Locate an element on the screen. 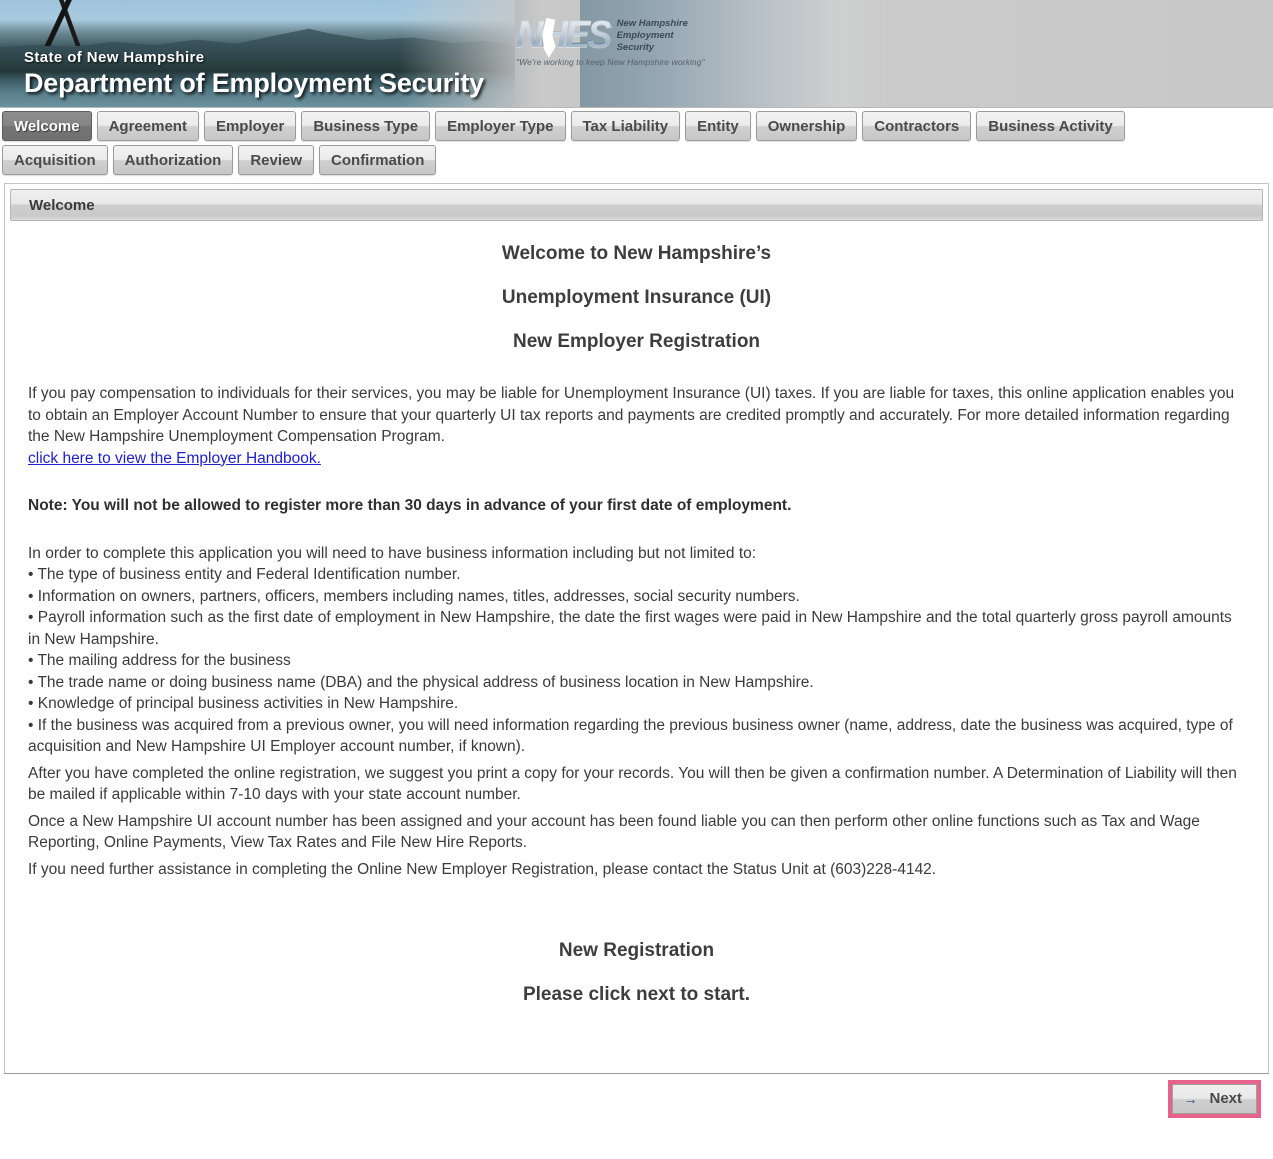  banner-tree-branch-icon is located at coordinates (60, 23).